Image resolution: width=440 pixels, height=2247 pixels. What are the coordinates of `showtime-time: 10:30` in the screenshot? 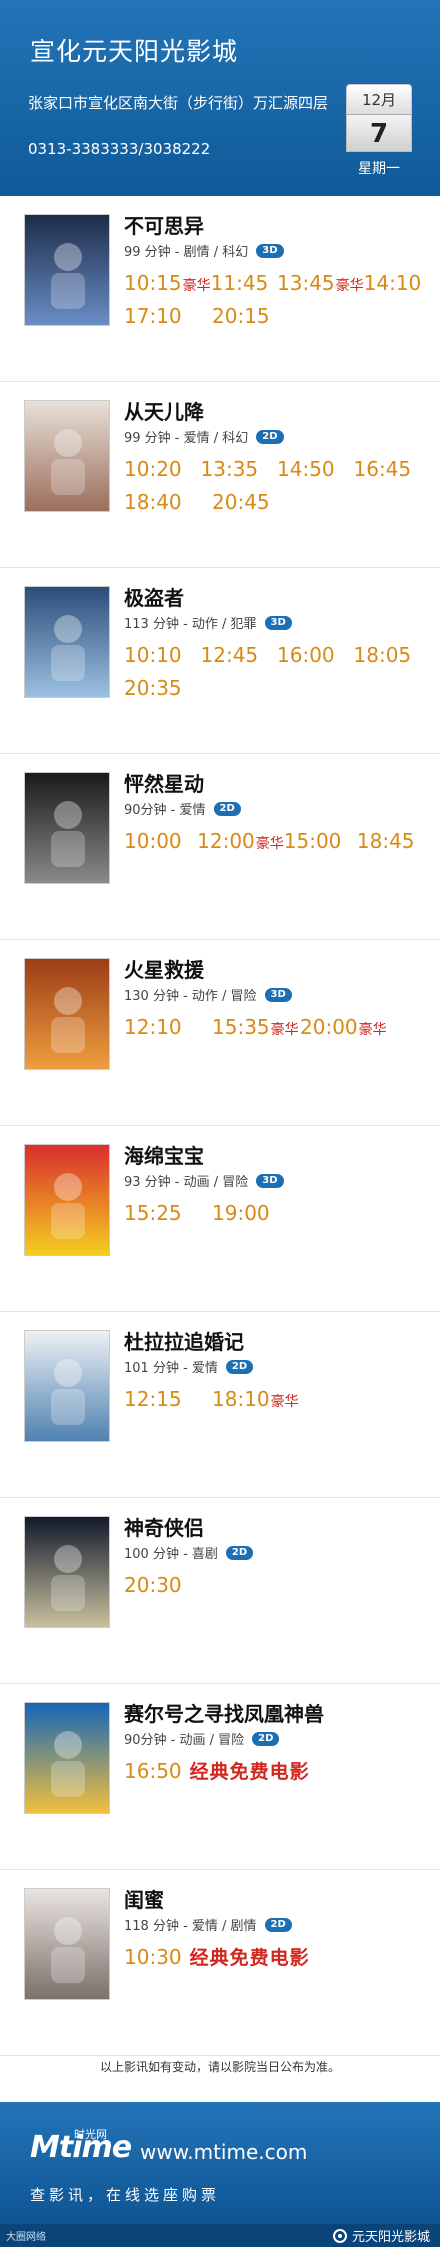 It's located at (153, 1957).